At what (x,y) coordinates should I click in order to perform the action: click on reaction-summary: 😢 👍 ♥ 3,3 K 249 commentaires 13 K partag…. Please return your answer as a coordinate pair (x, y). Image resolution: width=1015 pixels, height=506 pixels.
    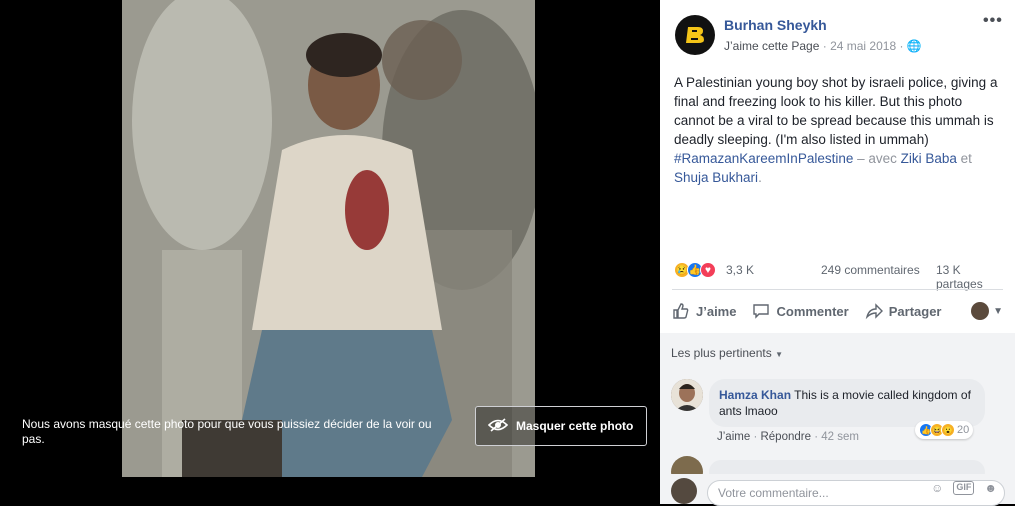
    Looking at the image, I should click on (839, 275).